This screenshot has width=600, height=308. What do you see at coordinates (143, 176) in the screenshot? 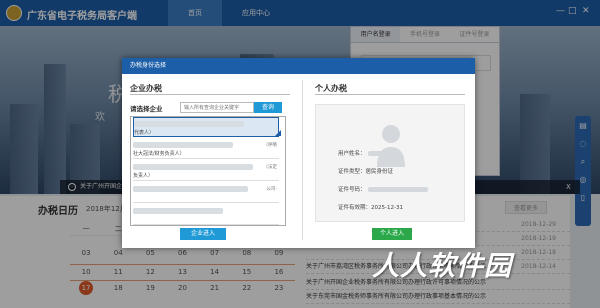
I see `company-role: 负责人）` at bounding box center [143, 176].